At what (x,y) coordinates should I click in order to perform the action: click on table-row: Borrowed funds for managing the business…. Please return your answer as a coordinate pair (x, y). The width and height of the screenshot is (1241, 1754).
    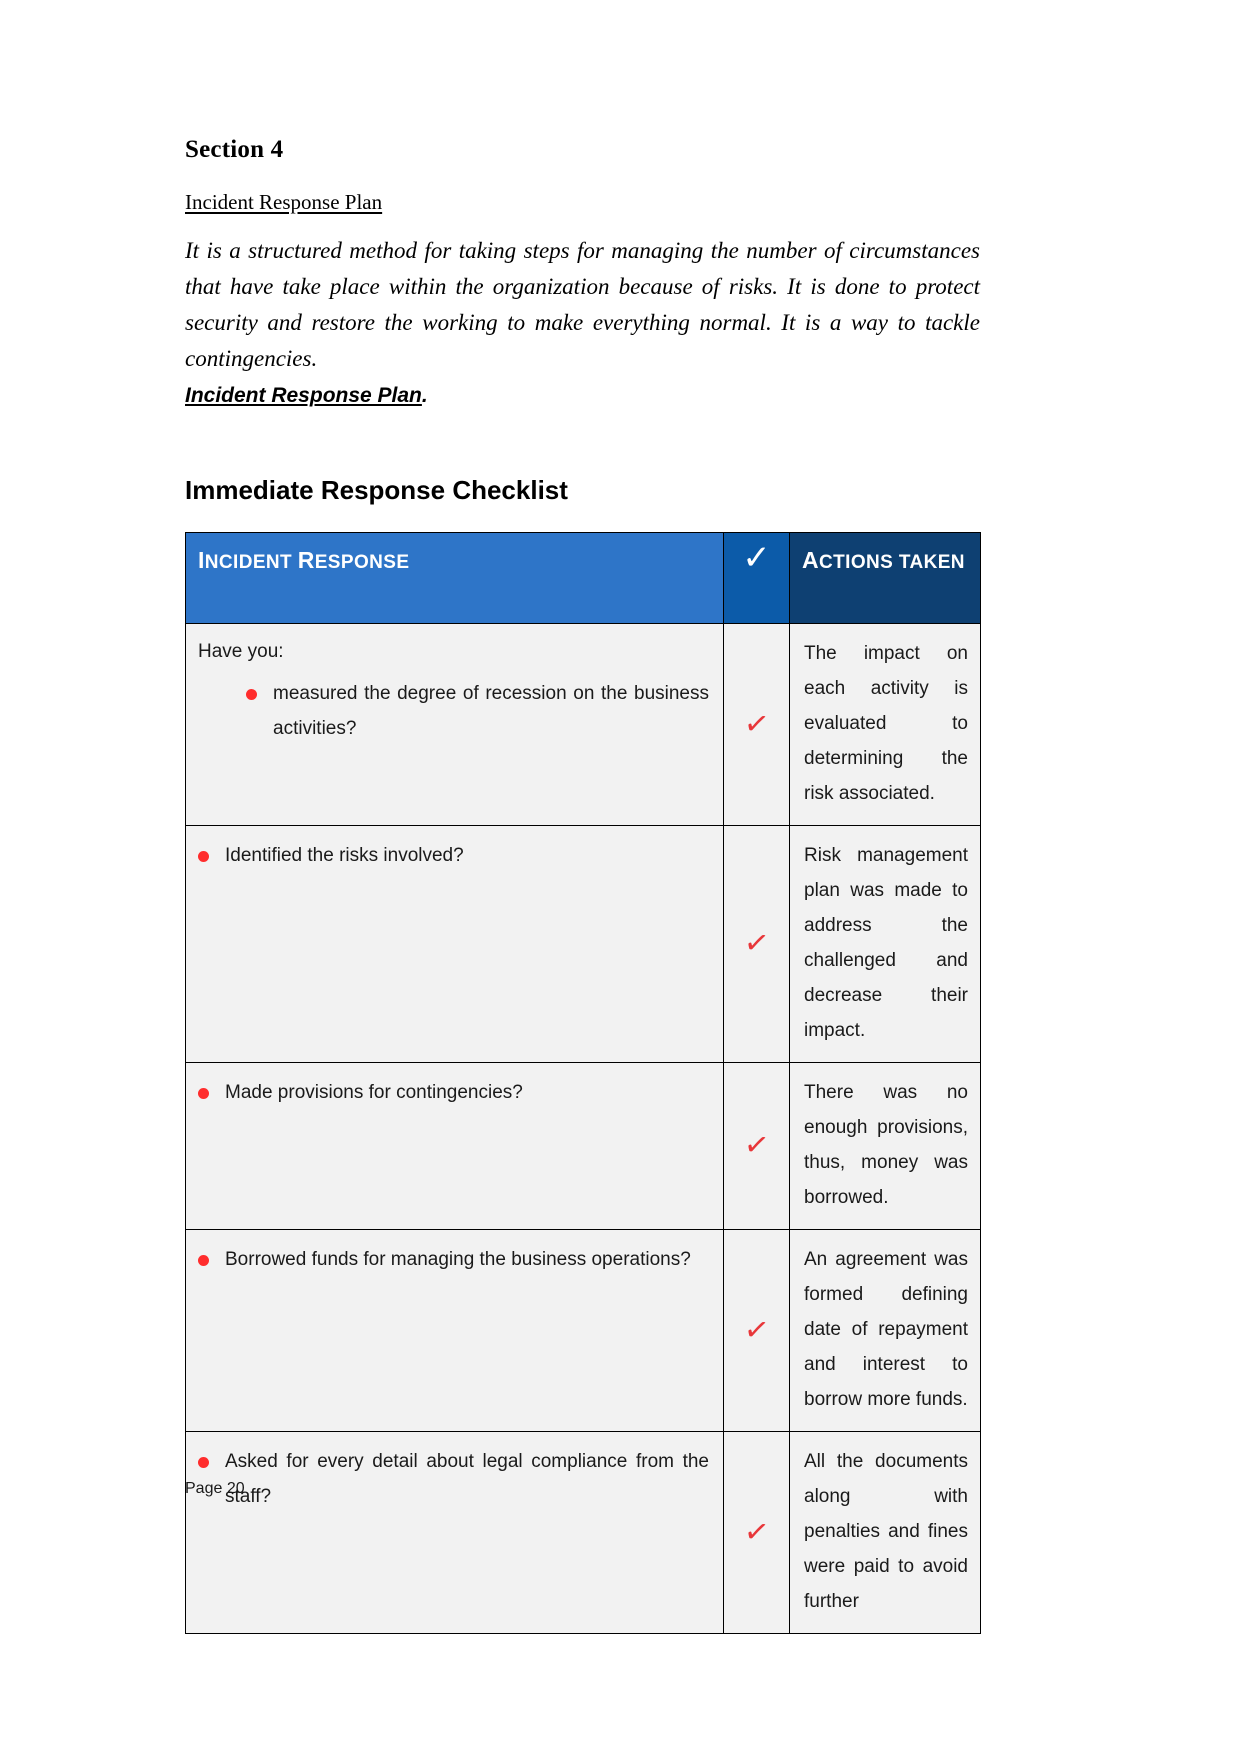
    Looking at the image, I should click on (583, 1330).